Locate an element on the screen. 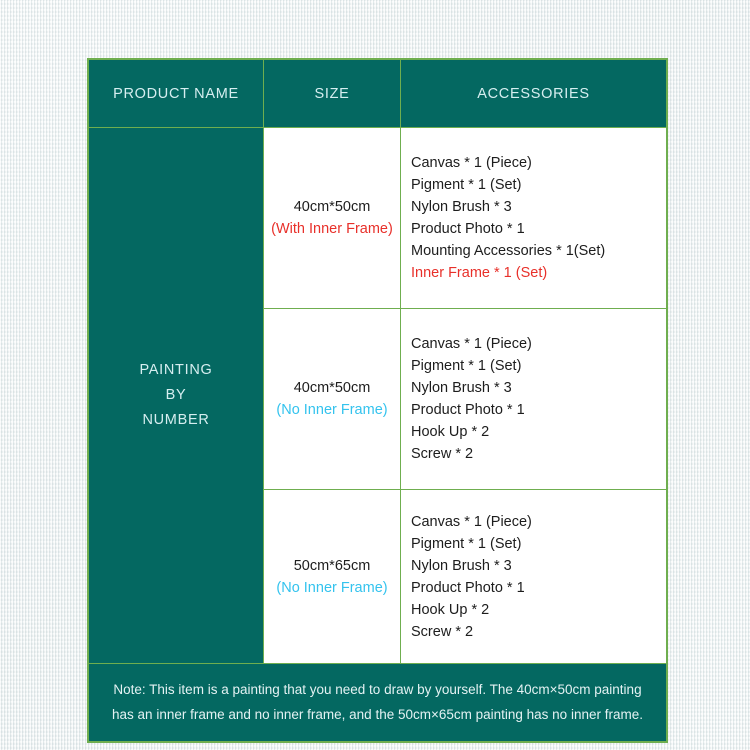 This screenshot has height=750, width=750. product-name-line-1: PAINTING is located at coordinates (176, 370).